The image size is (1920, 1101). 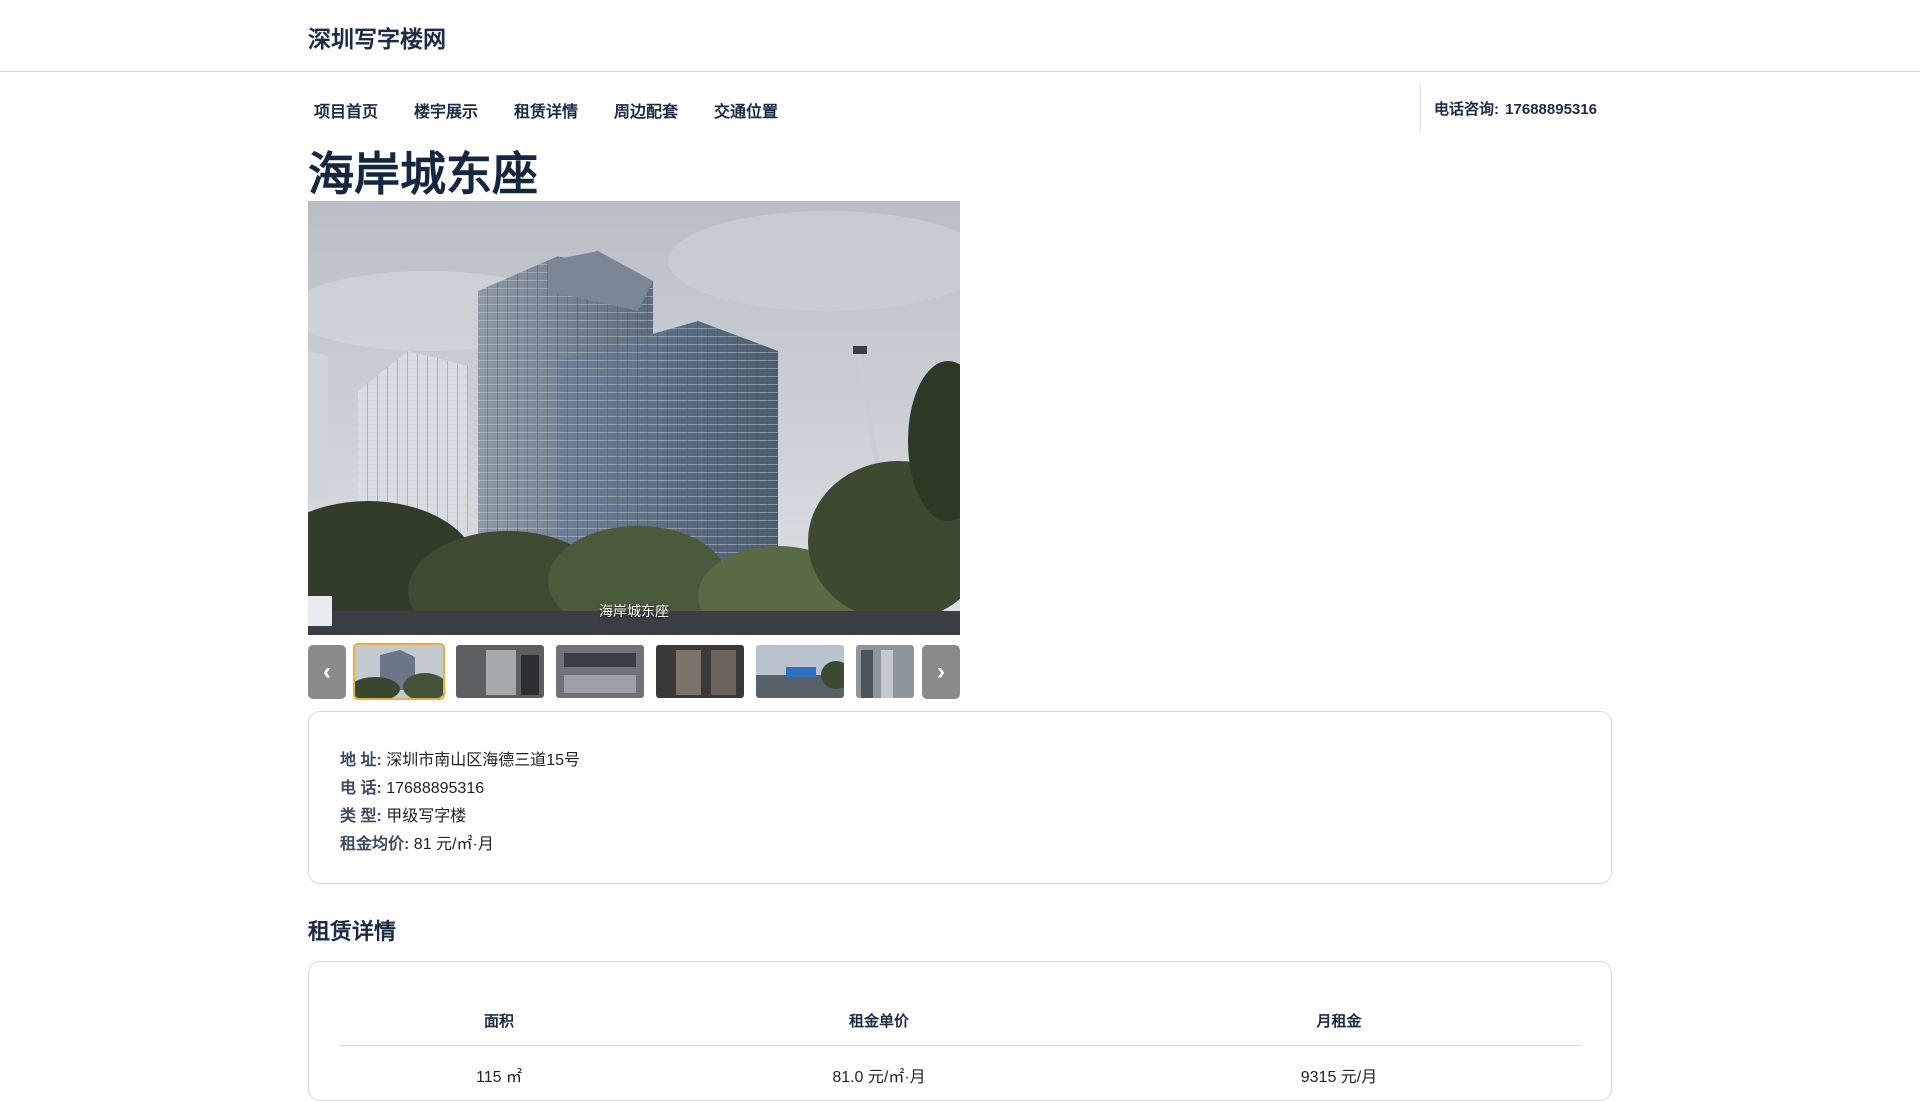 I want to click on nav-item-transport: 交通位置, so click(x=746, y=110).